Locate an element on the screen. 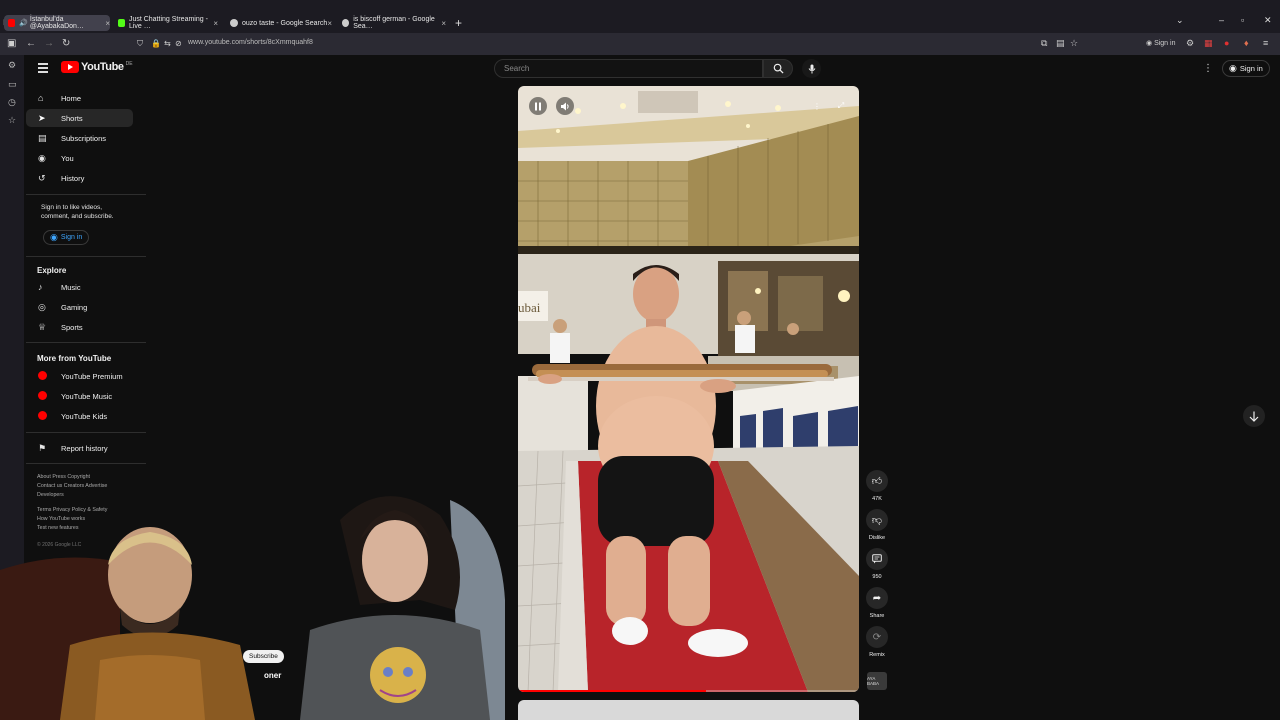  browser-tab-2: Just Chatting Streaming - Live … × is located at coordinates (168, 23).